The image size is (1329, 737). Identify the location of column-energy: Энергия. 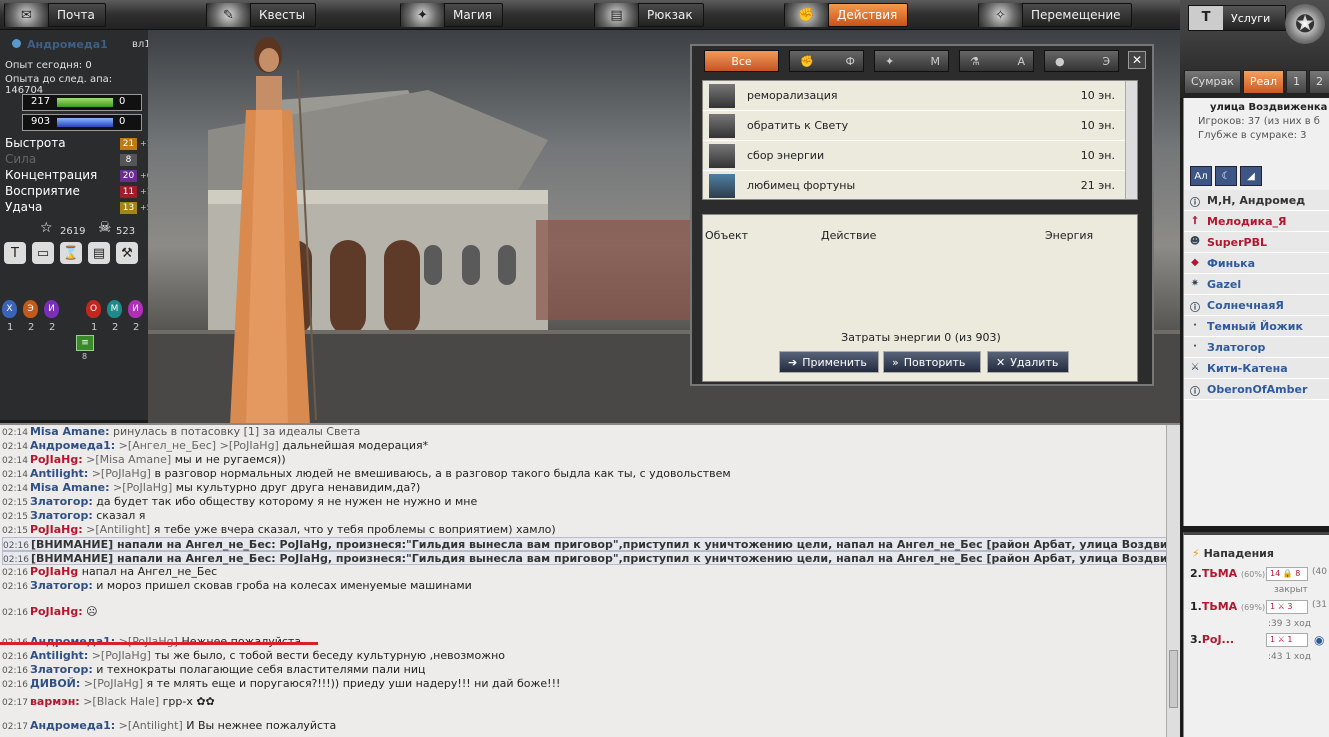
(1069, 235).